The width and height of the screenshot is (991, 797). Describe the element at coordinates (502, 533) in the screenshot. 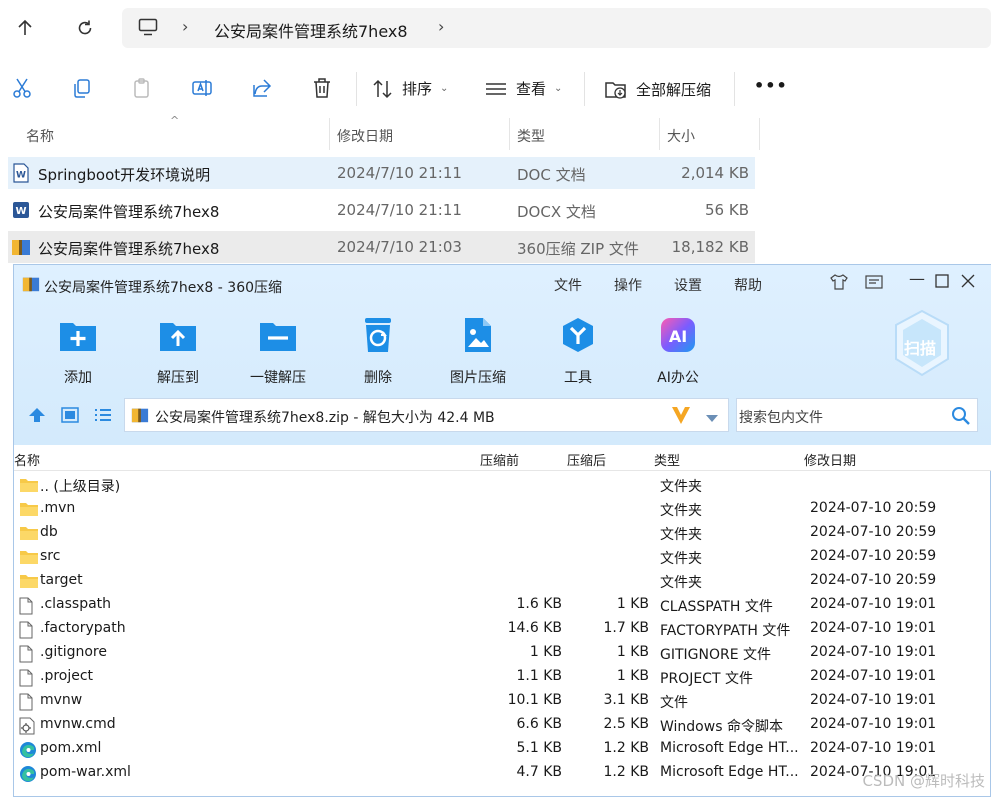

I see `archive-row: db 文件夹 2024-07-10 20:59` at that location.